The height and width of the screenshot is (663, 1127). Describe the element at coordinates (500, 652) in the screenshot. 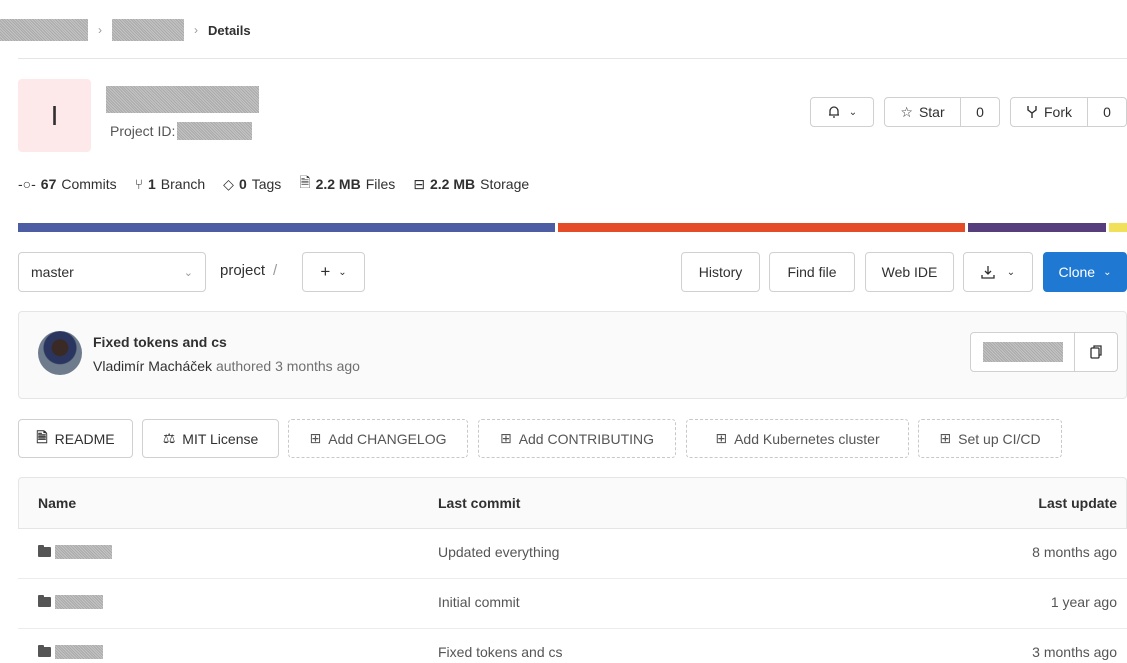

I see `last-commit-cell: Fixed tokens and cs` at that location.